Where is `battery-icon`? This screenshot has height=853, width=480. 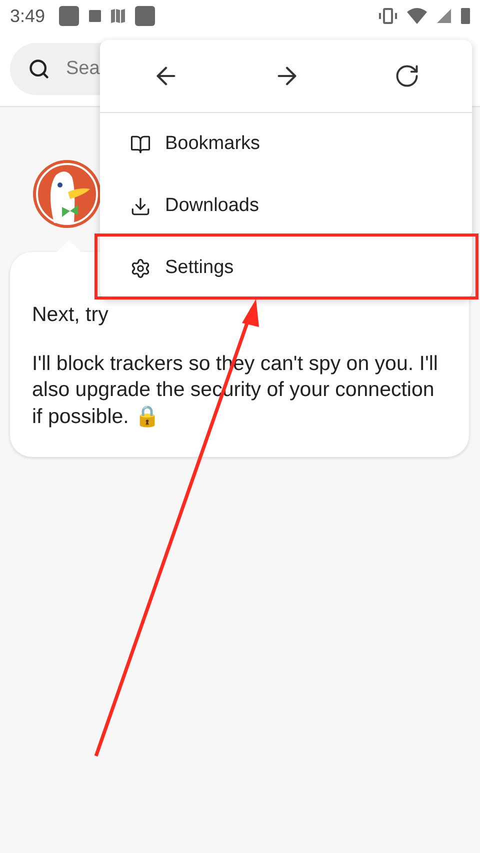
battery-icon is located at coordinates (465, 16).